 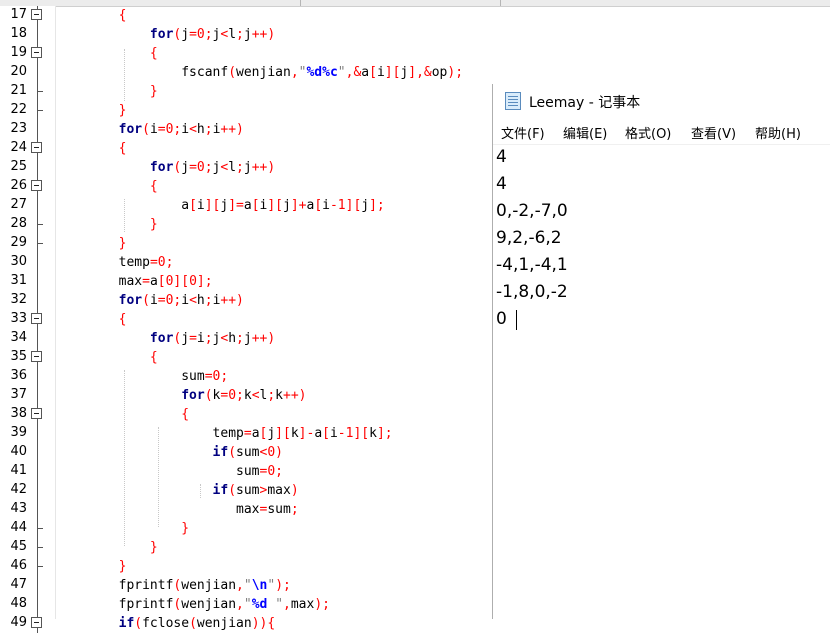 I want to click on code-text: for(j=0;j<l;j++), so click(x=165, y=34).